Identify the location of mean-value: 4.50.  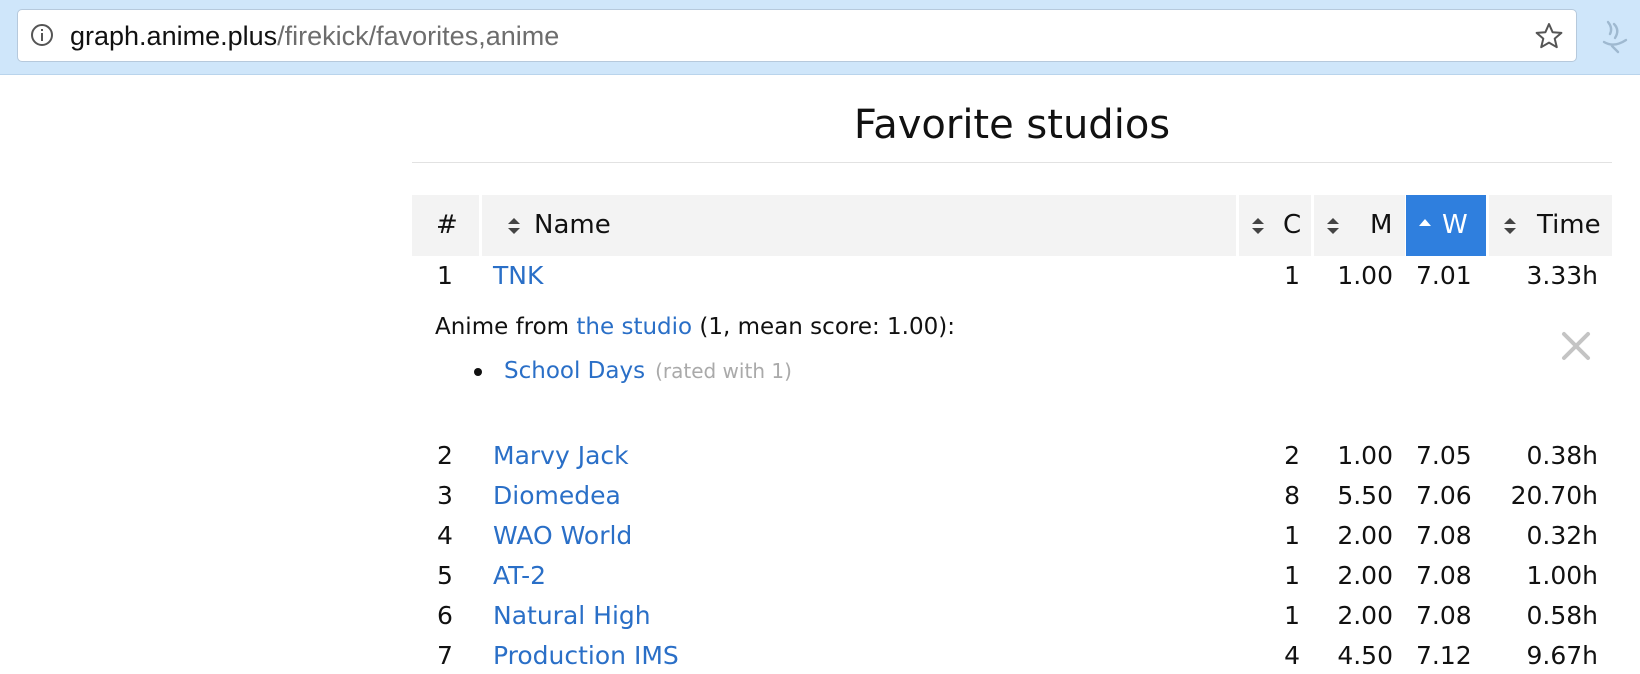
(1365, 655).